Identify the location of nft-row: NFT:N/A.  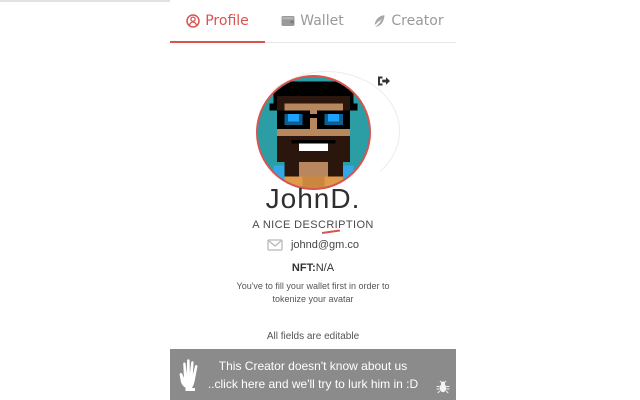
(313, 268).